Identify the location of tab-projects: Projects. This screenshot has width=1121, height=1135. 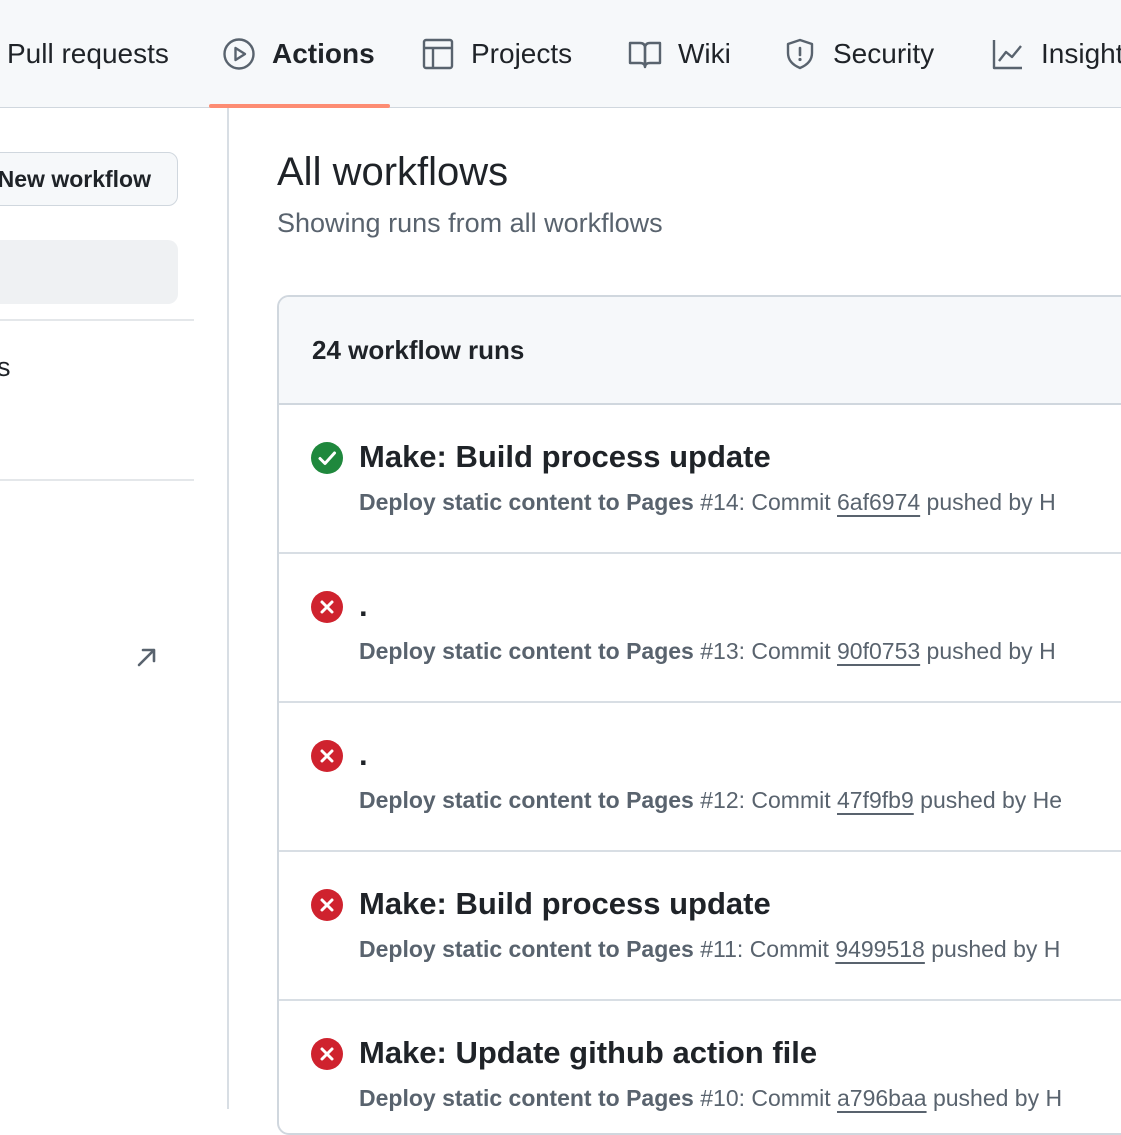
(496, 54).